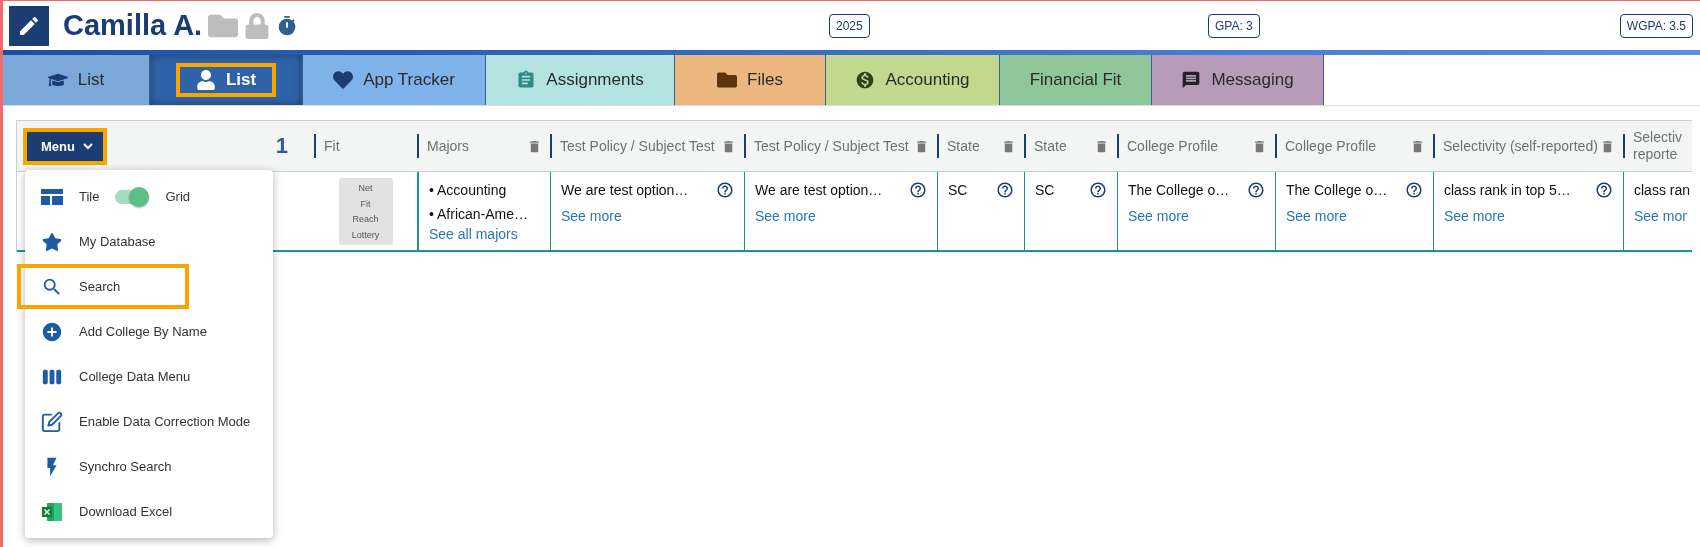 The image size is (1700, 547). Describe the element at coordinates (149, 421) in the screenshot. I see `menu-item: Enable Data Correction Mode` at that location.